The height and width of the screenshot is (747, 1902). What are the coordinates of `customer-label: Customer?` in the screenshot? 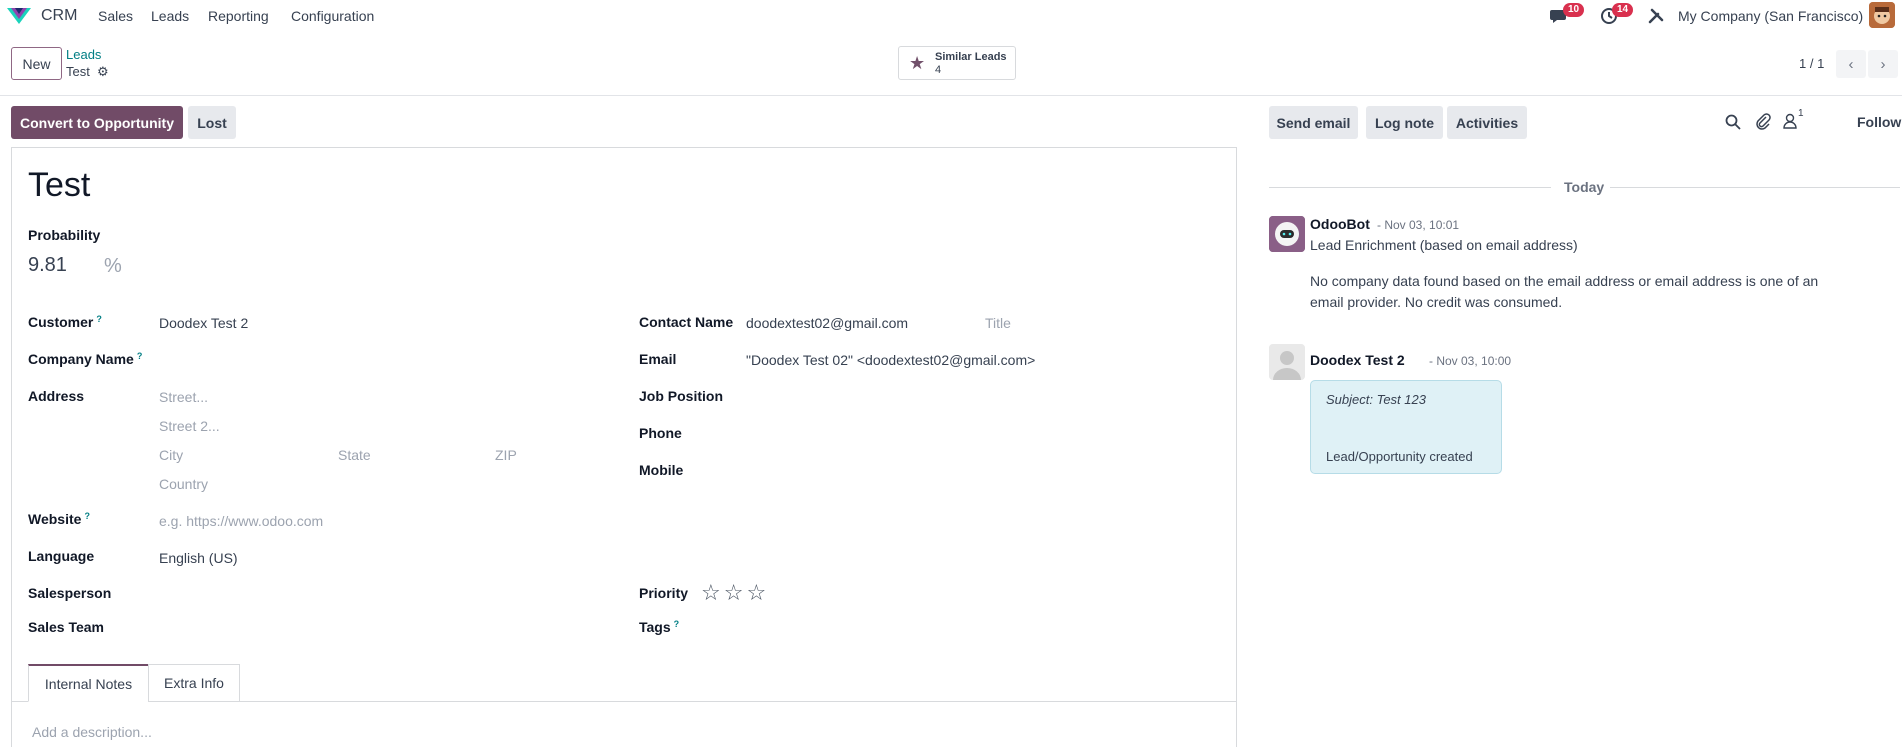 It's located at (65, 322).